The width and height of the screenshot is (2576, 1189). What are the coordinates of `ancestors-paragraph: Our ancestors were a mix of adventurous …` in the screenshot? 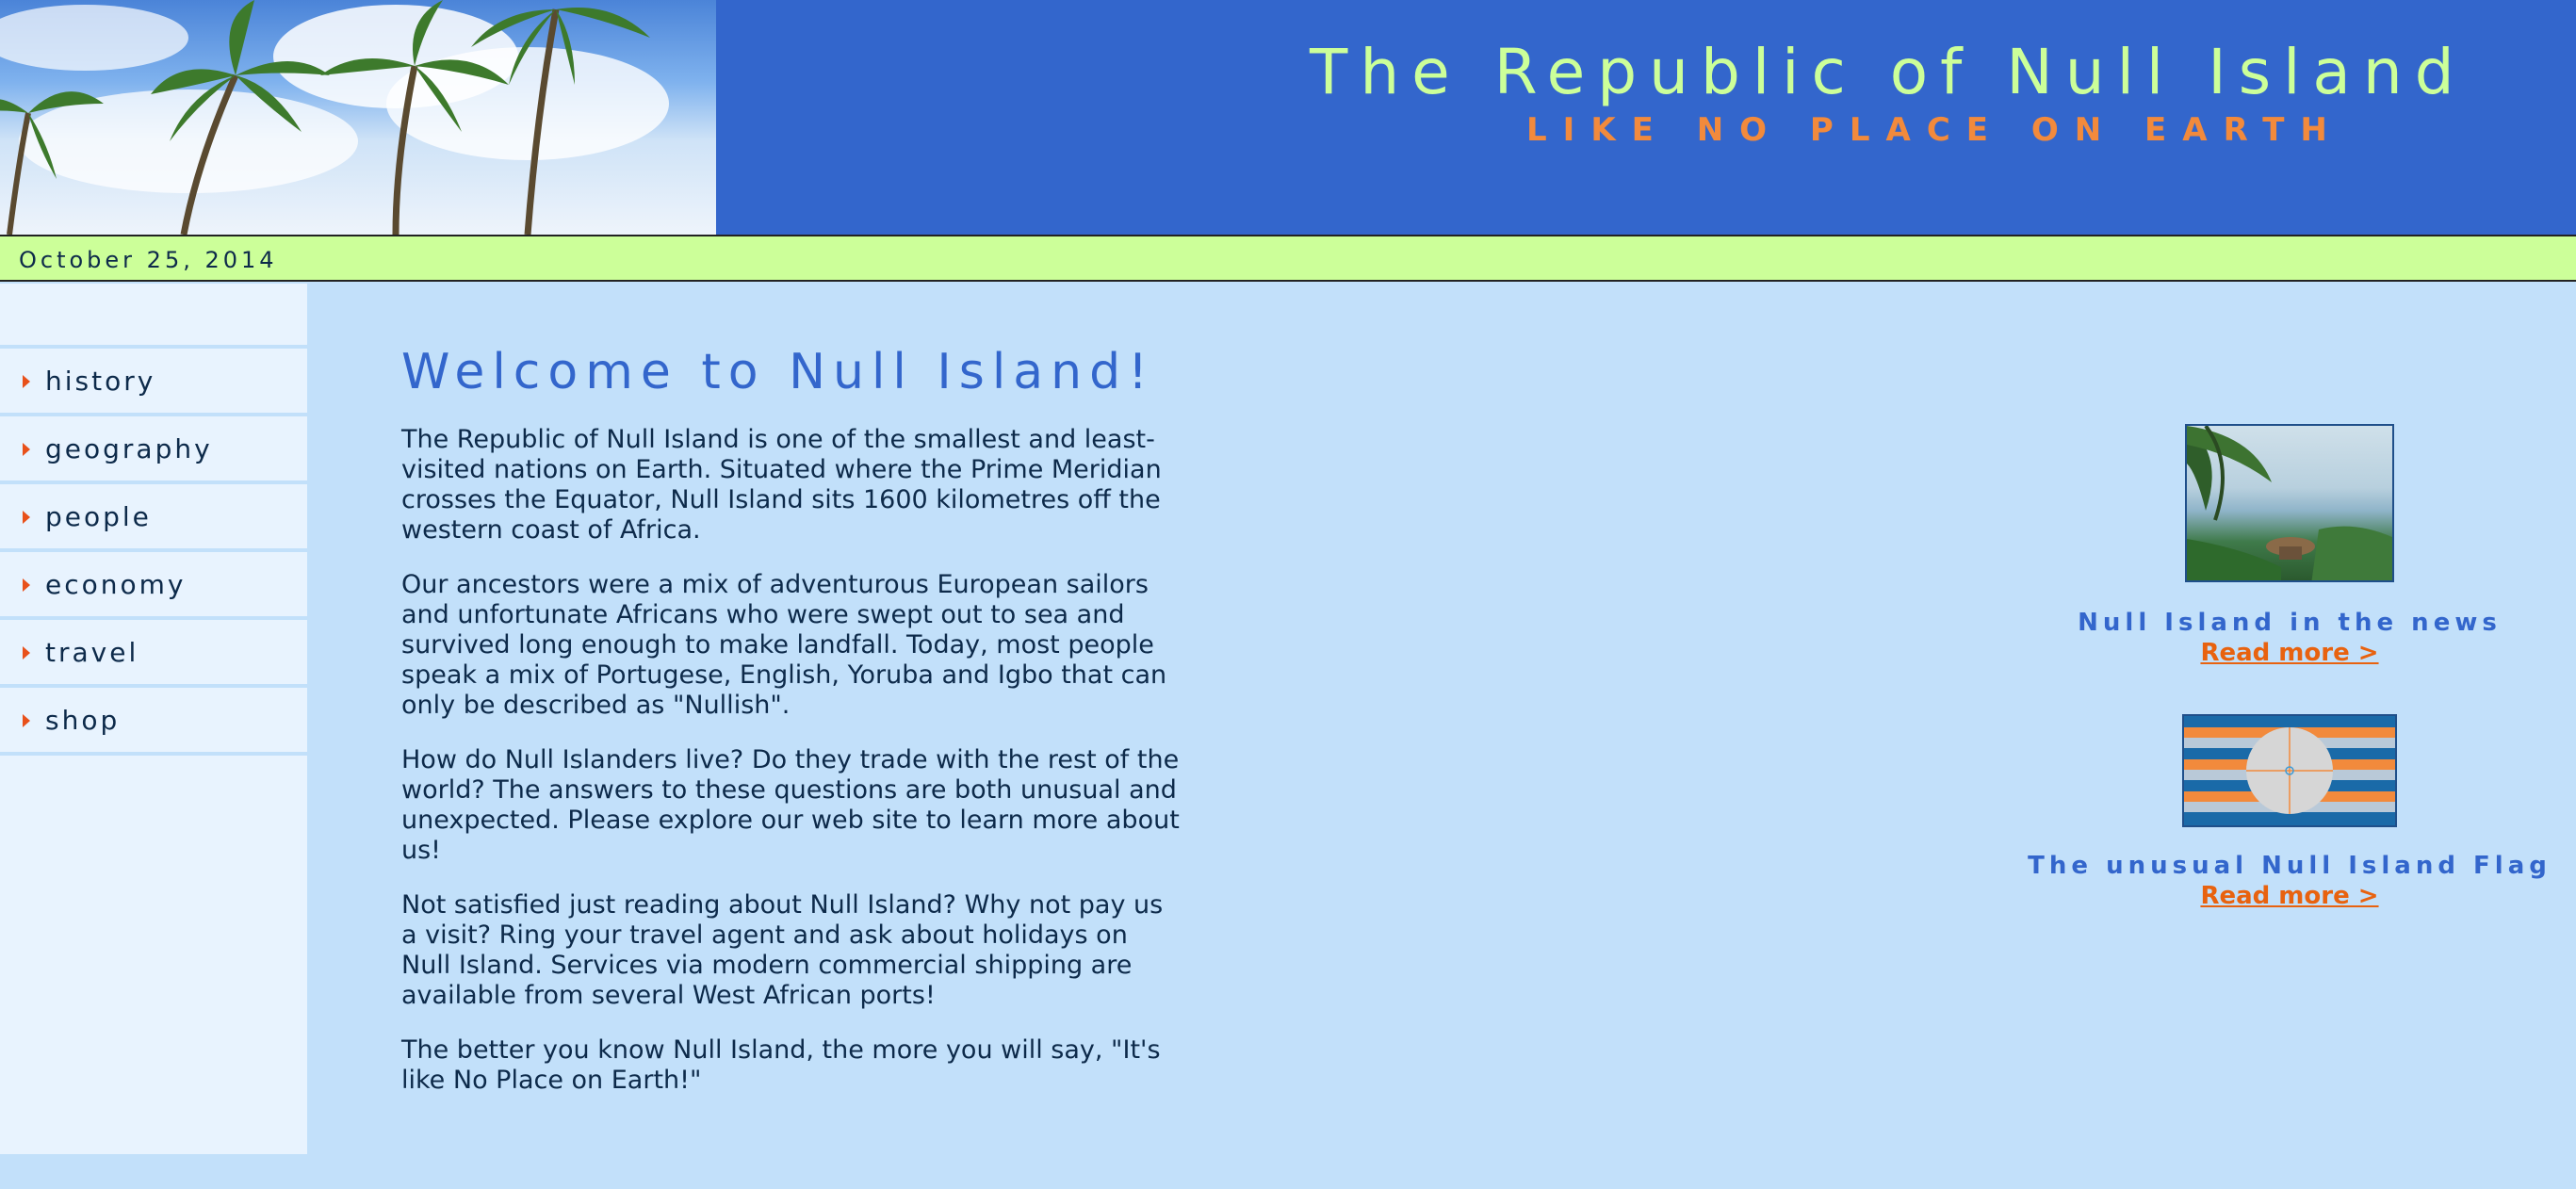 It's located at (784, 645).